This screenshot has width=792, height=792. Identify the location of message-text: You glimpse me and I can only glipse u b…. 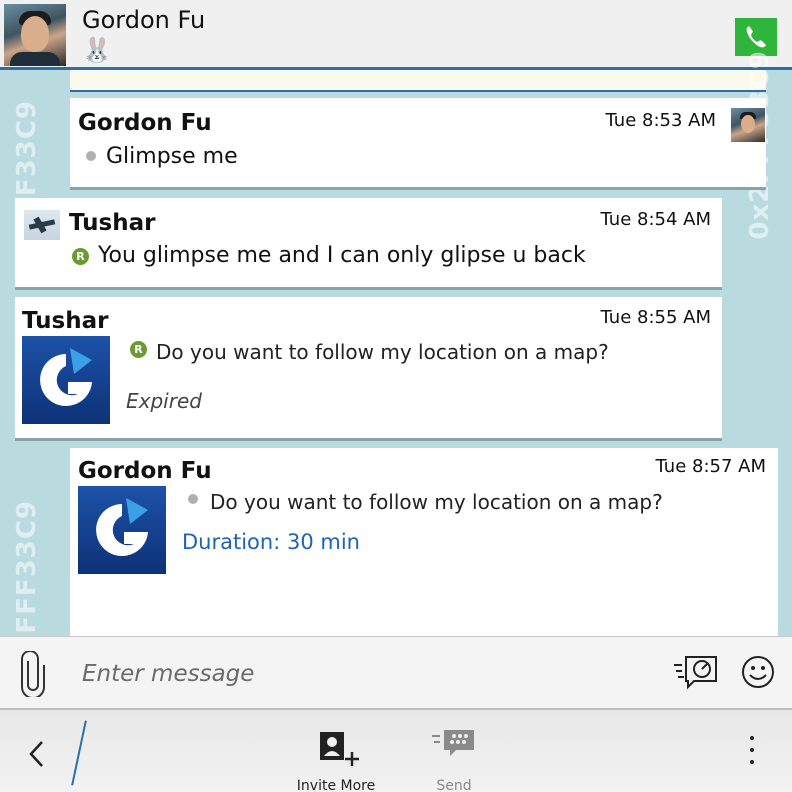
(342, 255).